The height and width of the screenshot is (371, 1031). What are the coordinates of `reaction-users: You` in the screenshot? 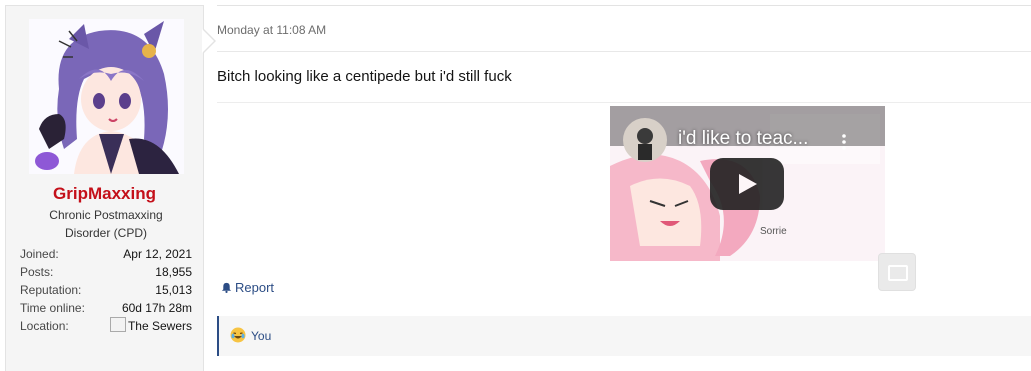 It's located at (261, 336).